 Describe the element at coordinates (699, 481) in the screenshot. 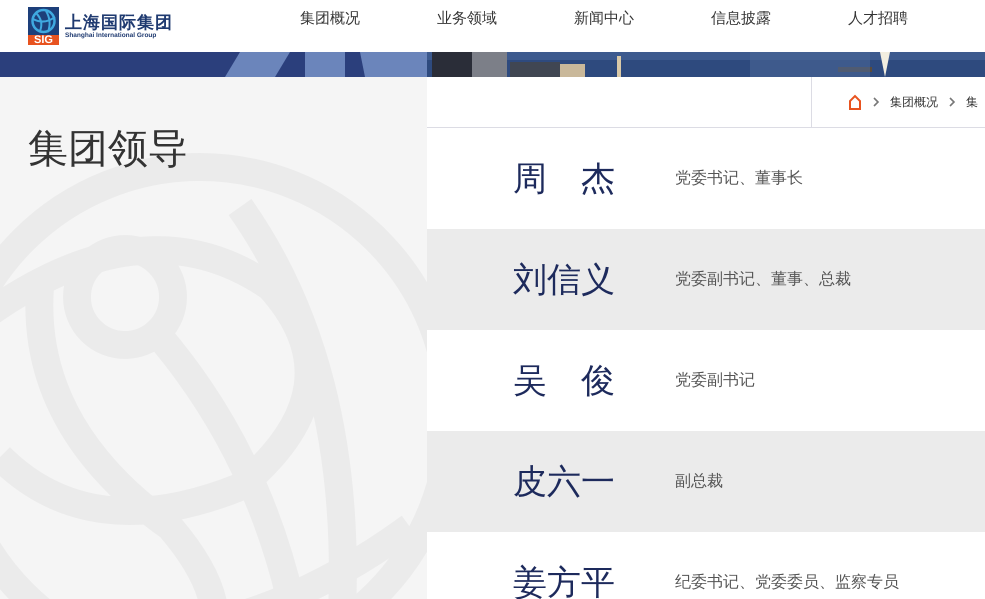

I see `leader-title: 副总裁` at that location.